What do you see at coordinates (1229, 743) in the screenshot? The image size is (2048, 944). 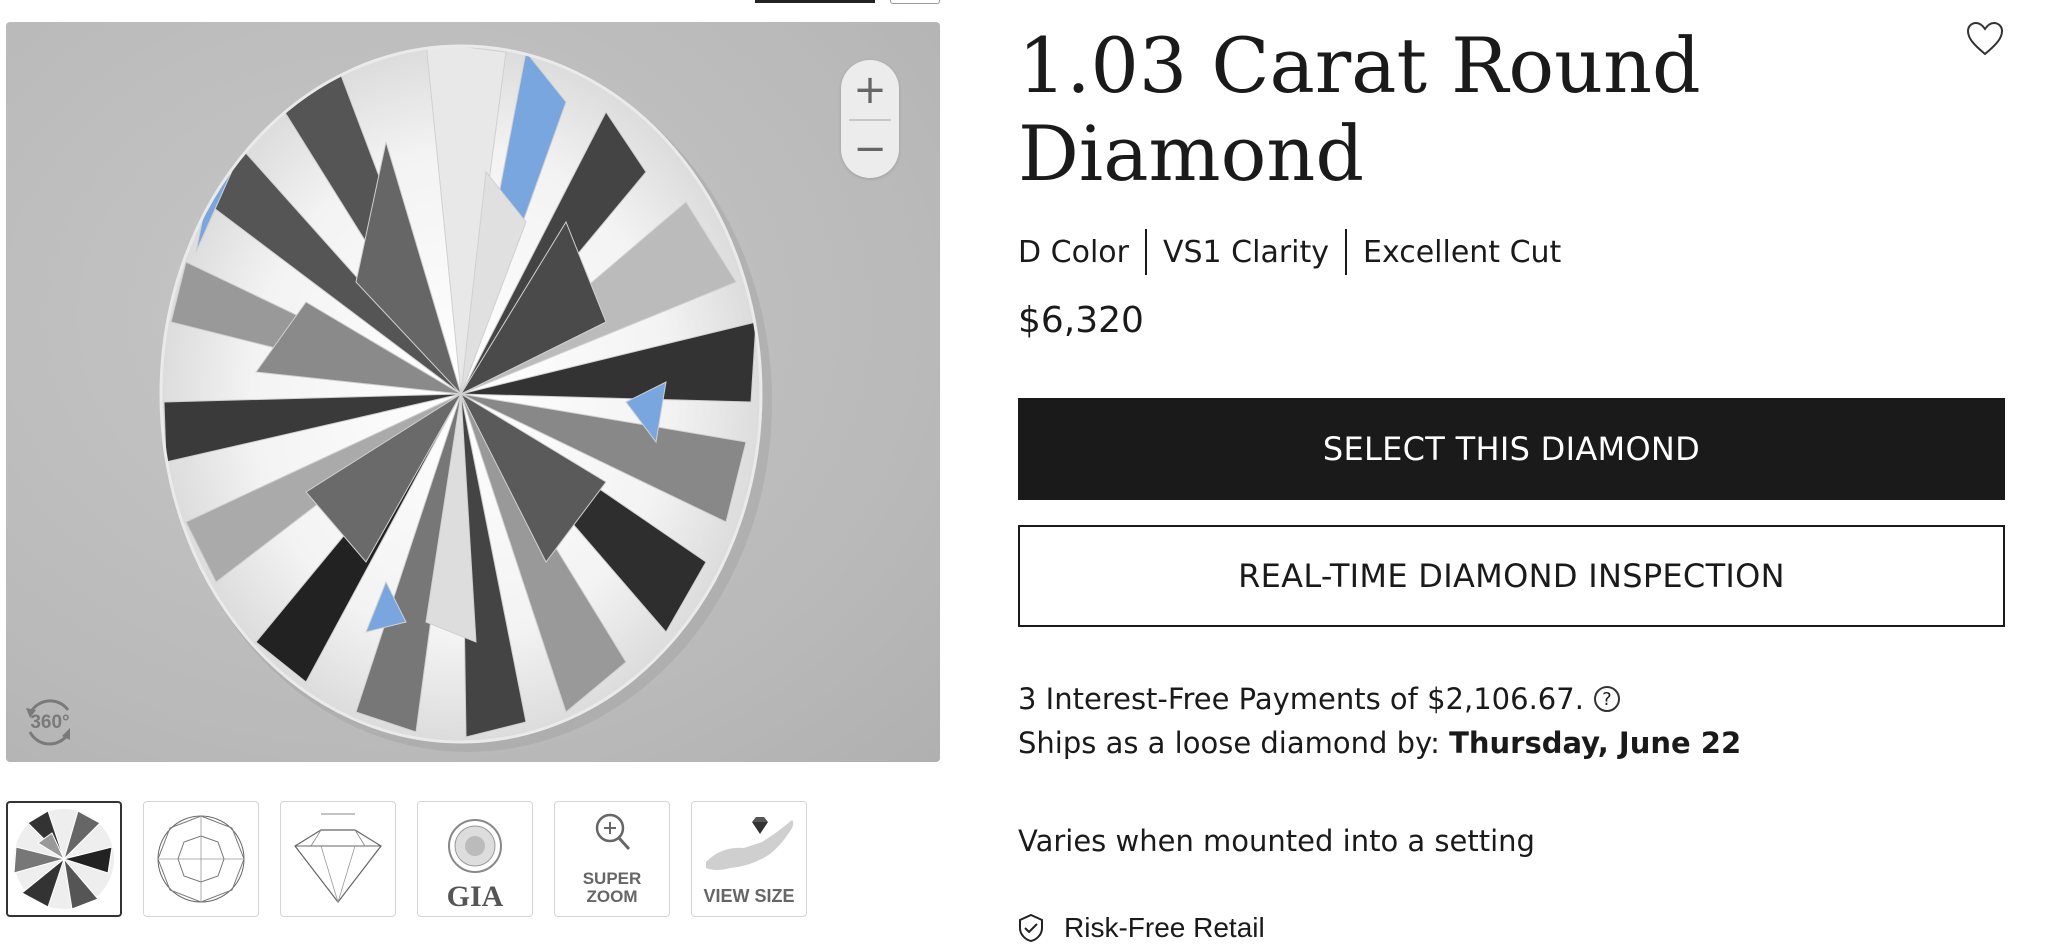 I see `shipping-prefix: Ships as a loose diamond by:` at bounding box center [1229, 743].